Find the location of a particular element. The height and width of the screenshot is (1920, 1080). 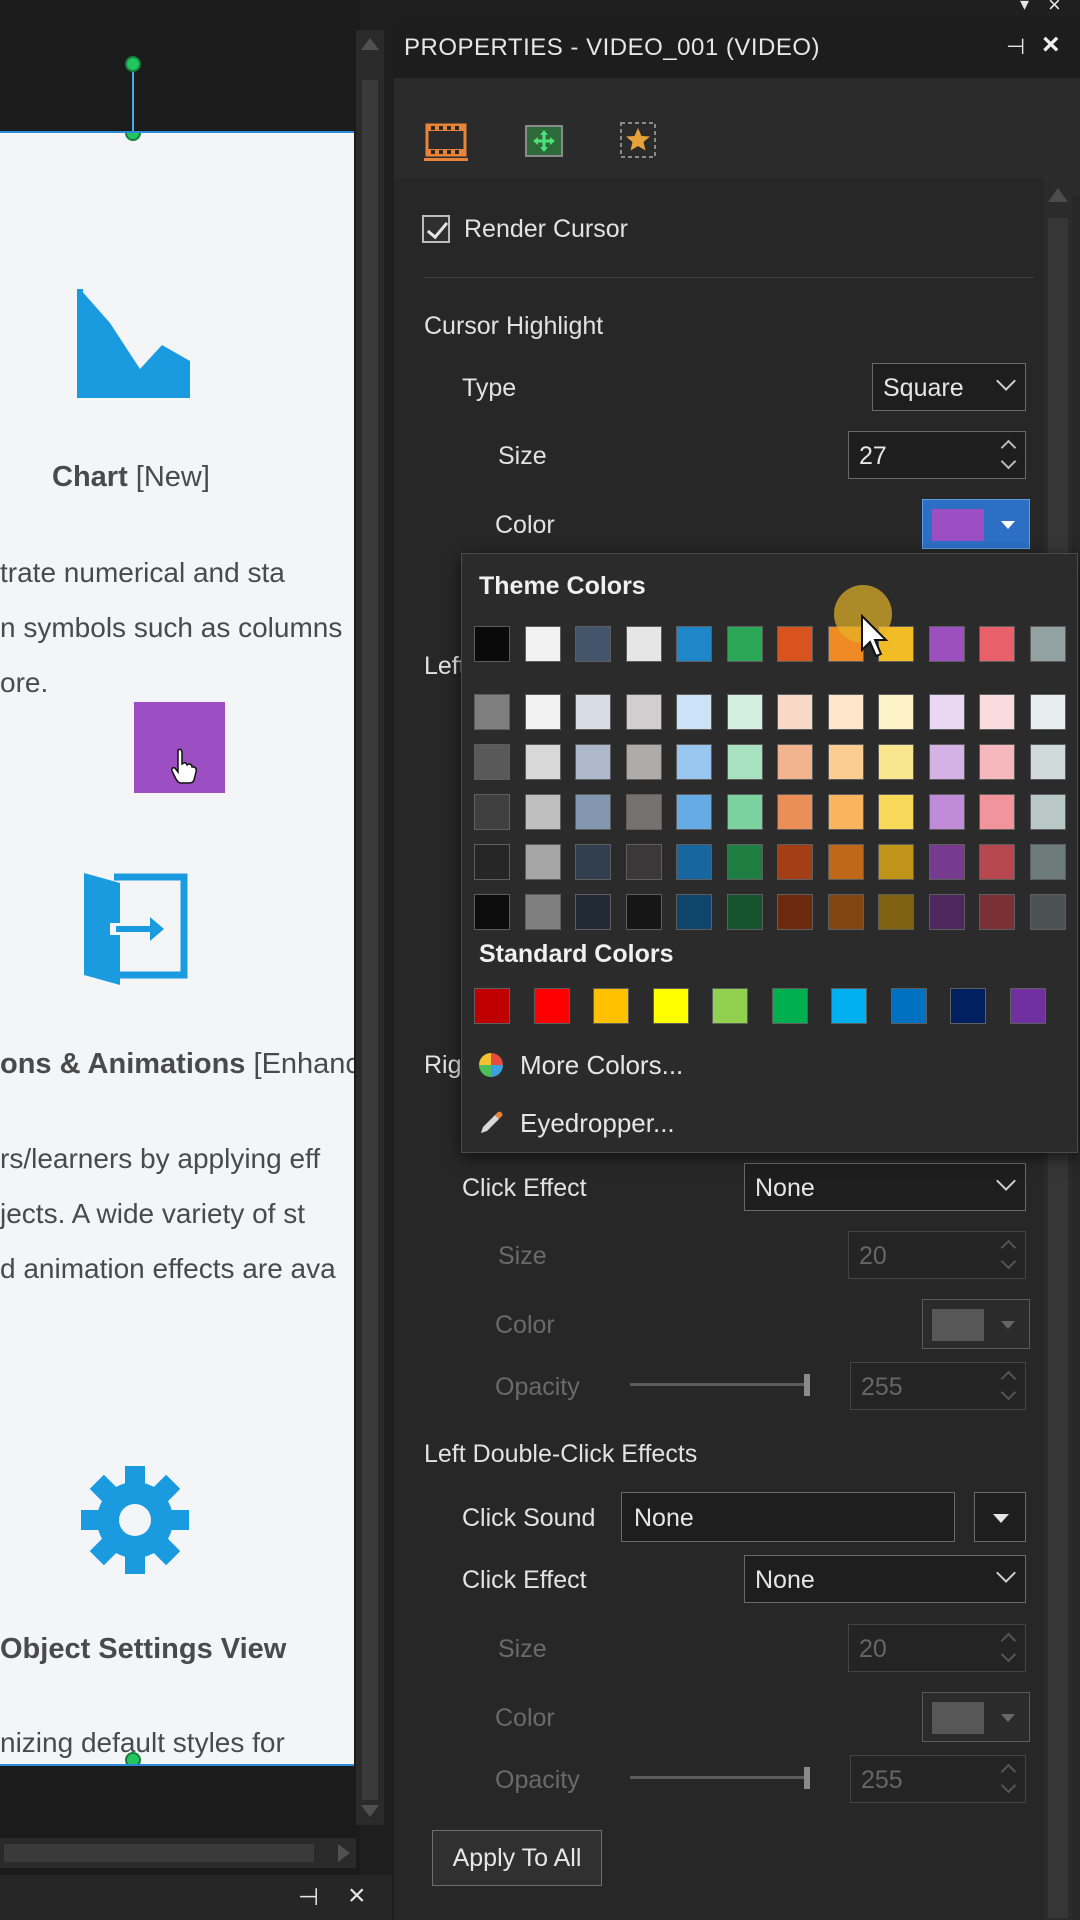

scroll-down-arrow-icon is located at coordinates (370, 1811).